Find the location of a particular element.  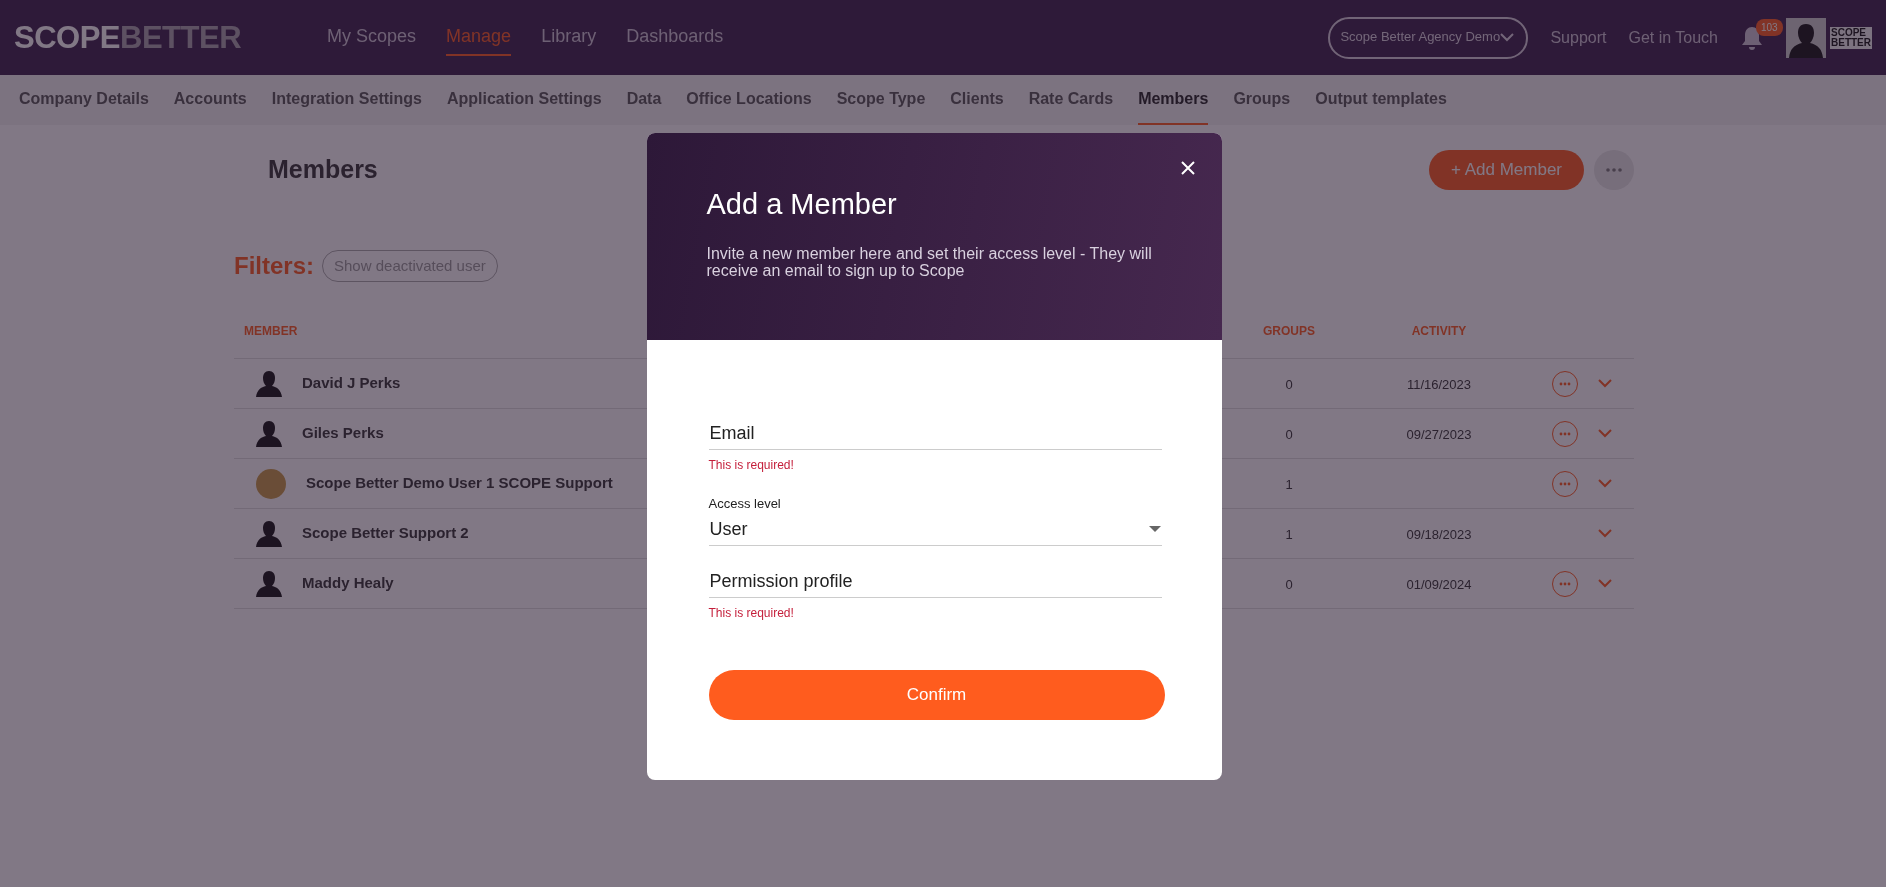

select-field: User is located at coordinates (935, 529).